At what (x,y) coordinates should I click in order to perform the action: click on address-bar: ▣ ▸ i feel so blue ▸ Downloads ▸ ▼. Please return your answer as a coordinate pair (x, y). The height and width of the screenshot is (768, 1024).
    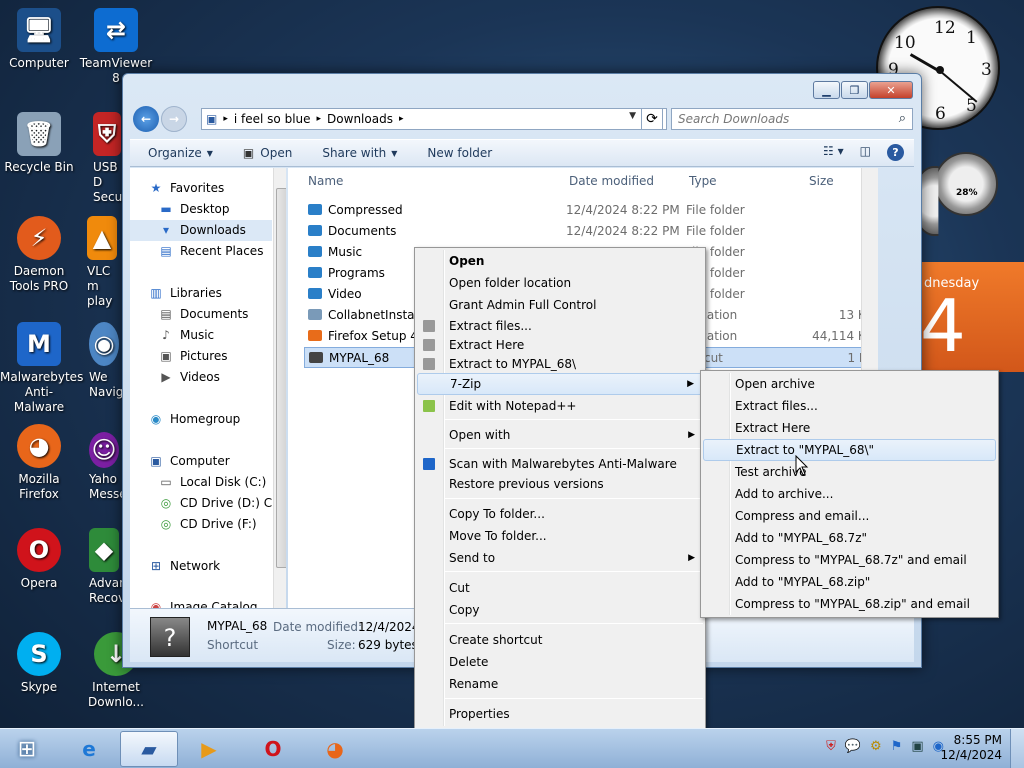
    Looking at the image, I should click on (434, 119).